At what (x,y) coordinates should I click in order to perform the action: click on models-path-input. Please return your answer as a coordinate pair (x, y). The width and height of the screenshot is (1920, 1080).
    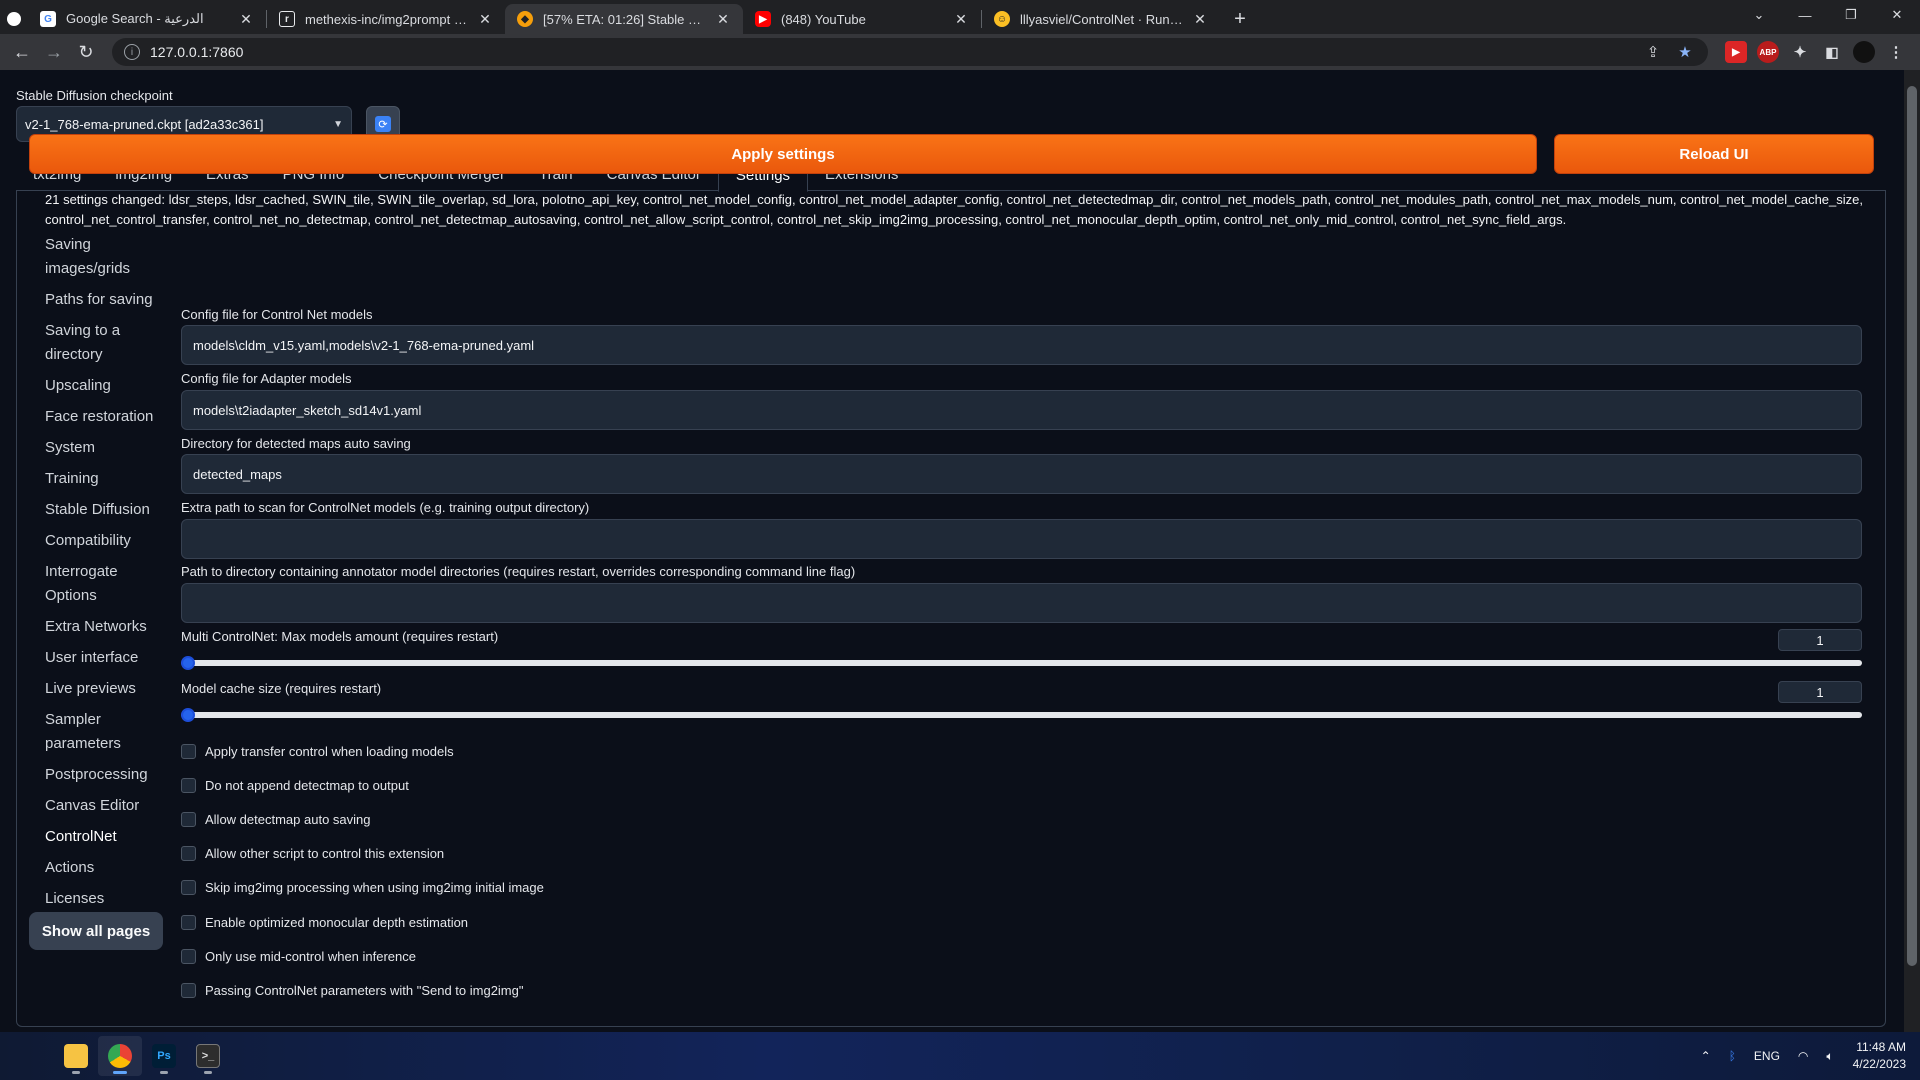
    Looking at the image, I should click on (1021, 539).